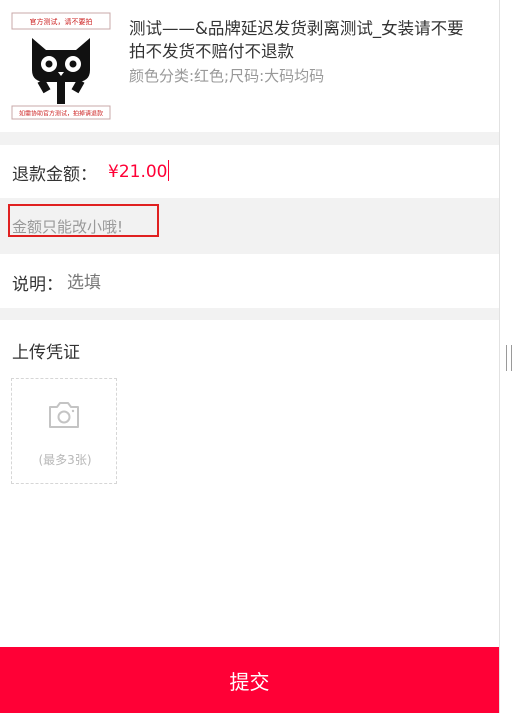 This screenshot has height=713, width=515. What do you see at coordinates (61, 114) in the screenshot?
I see `product-image-bottom-text: 如需协助官方测试，拍掉请退款` at bounding box center [61, 114].